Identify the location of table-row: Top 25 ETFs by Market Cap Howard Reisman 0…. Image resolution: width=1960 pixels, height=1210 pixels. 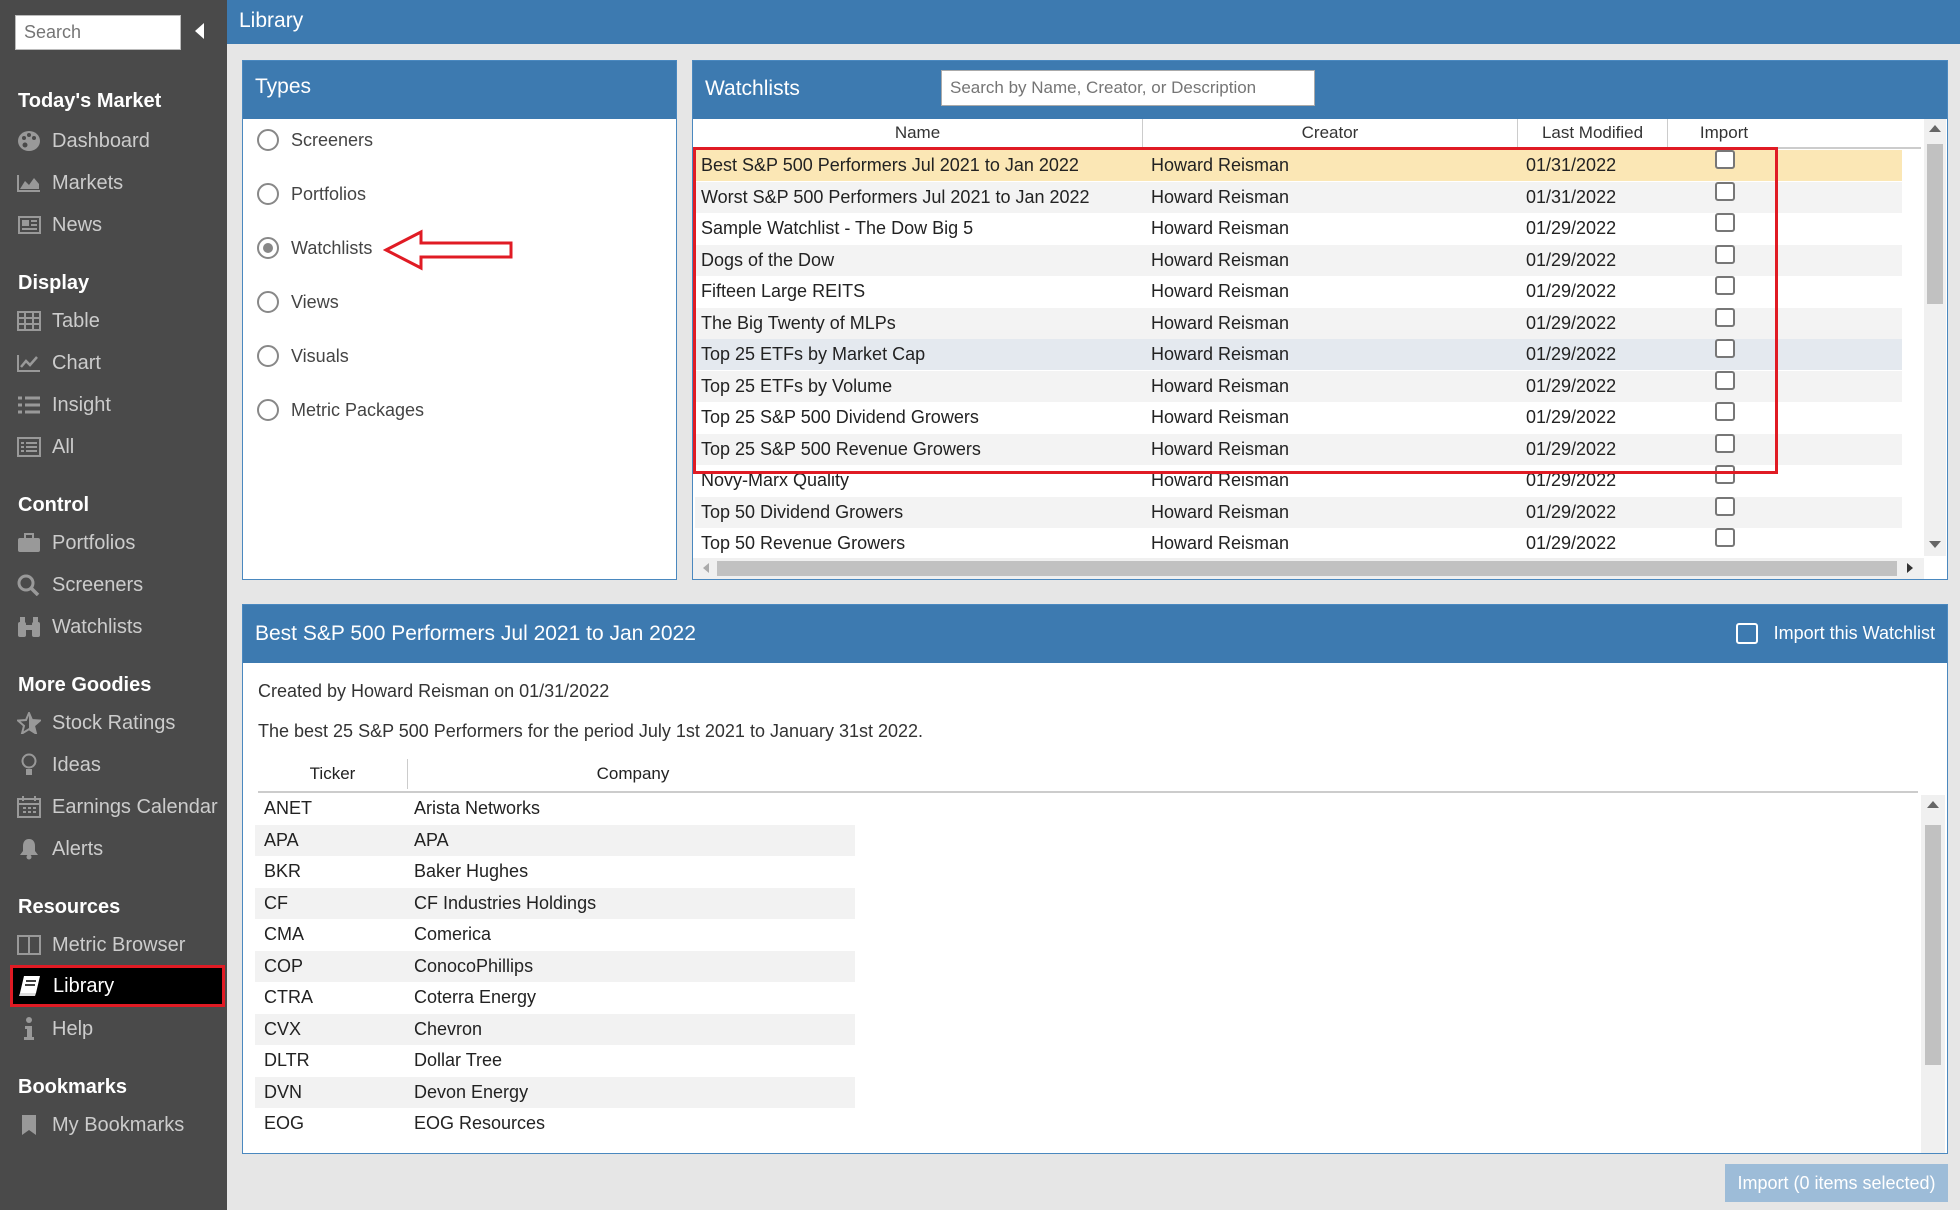
(1298, 354).